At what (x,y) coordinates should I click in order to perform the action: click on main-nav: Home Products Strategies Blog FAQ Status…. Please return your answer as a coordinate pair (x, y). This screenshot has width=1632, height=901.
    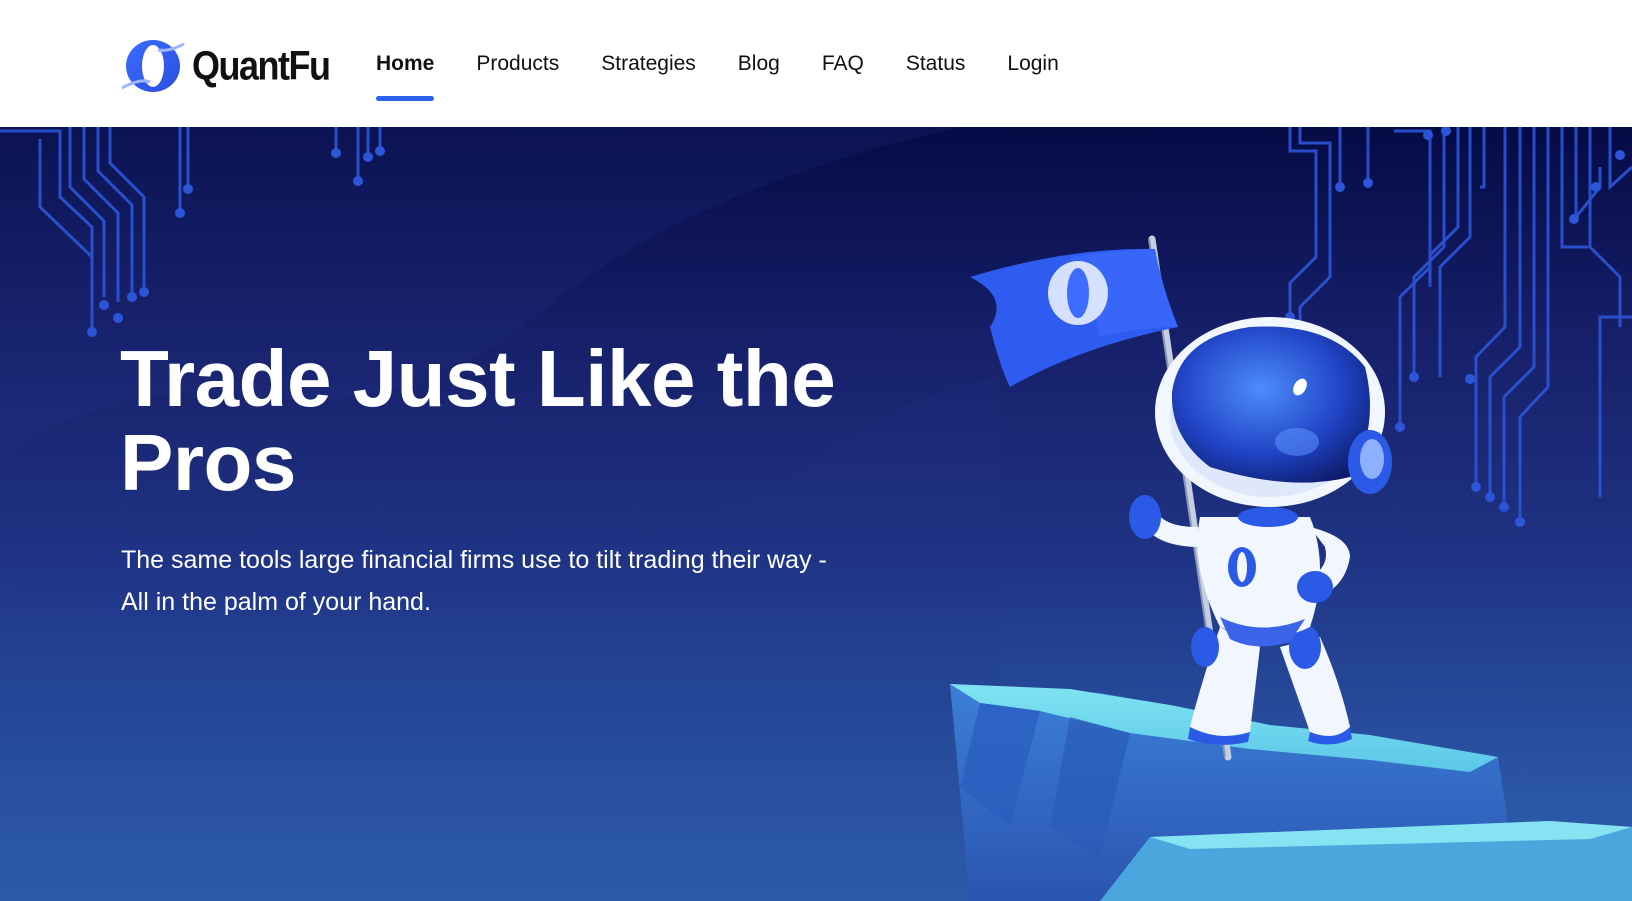
    Looking at the image, I should click on (738, 76).